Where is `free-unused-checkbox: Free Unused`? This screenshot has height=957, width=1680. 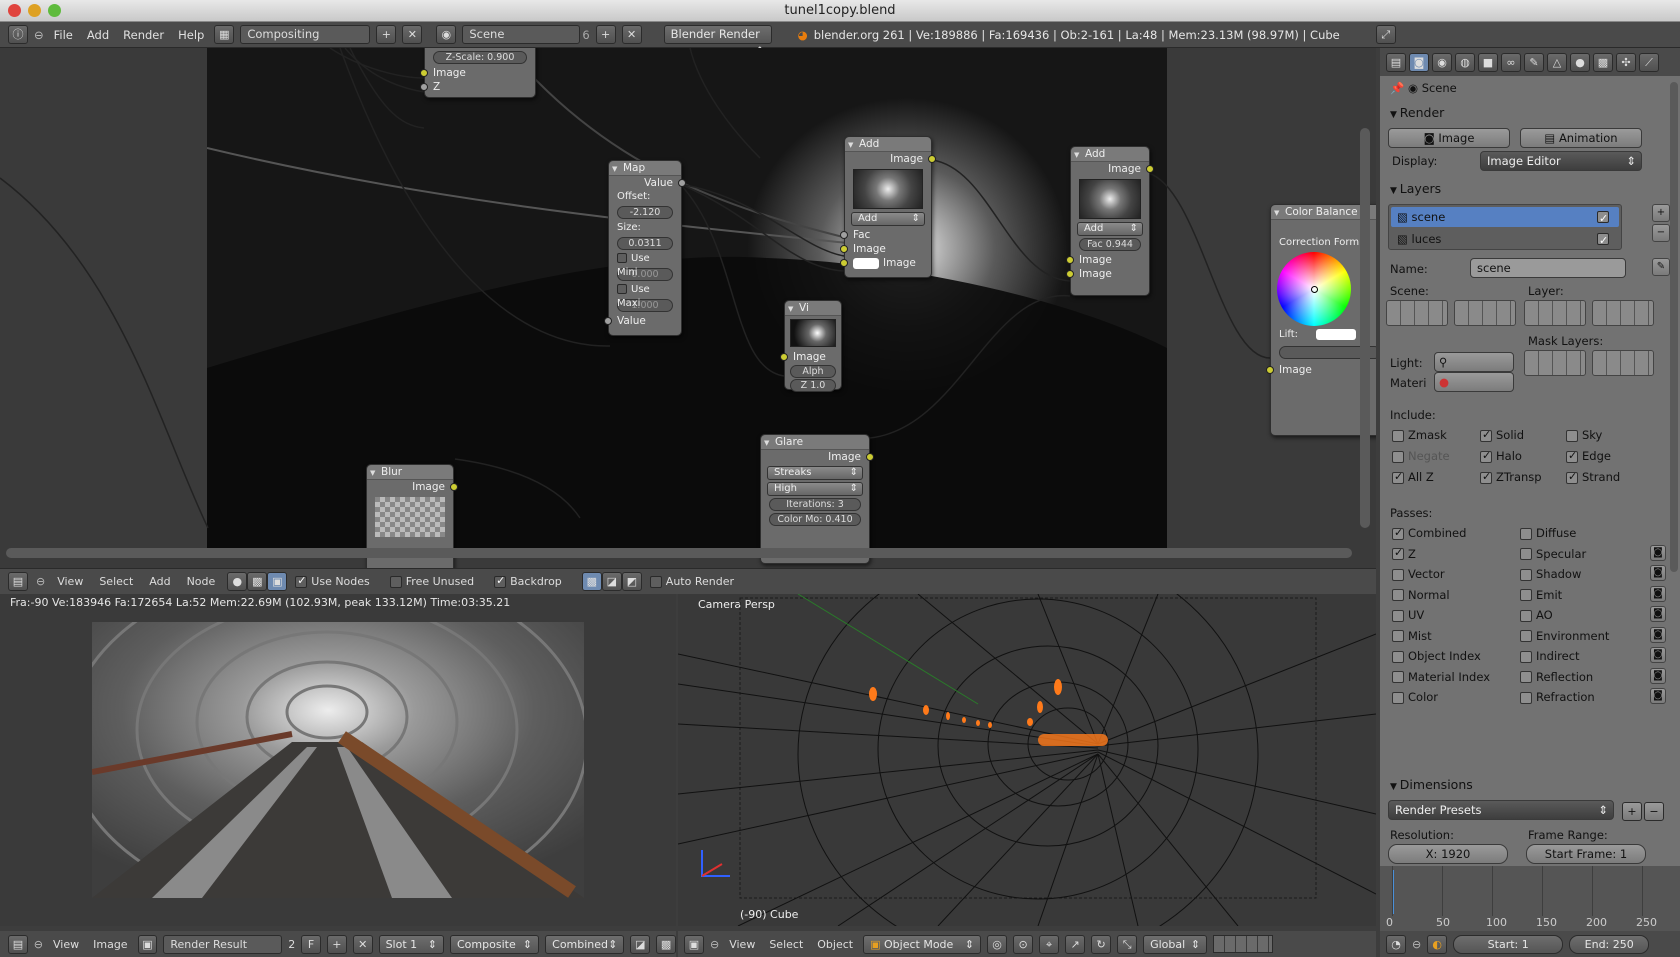 free-unused-checkbox: Free Unused is located at coordinates (431, 581).